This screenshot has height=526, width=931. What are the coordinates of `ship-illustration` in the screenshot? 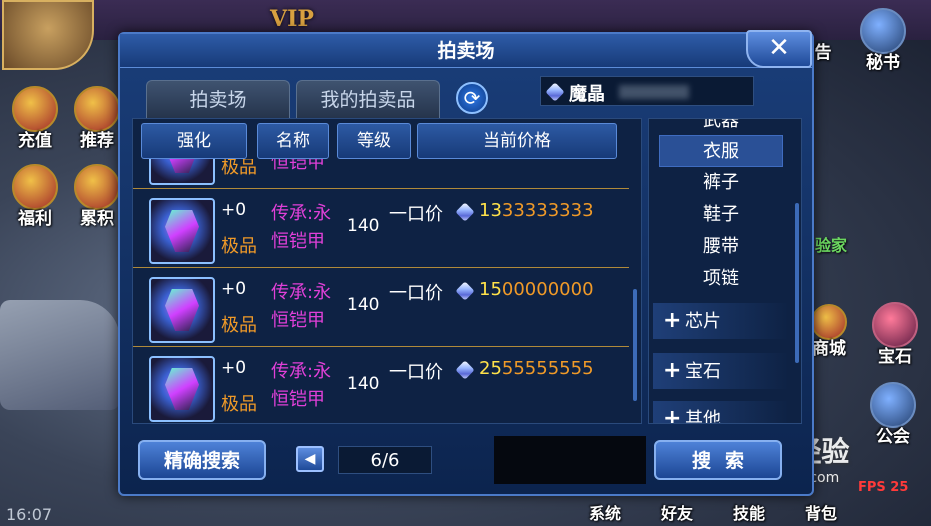 It's located at (60, 355).